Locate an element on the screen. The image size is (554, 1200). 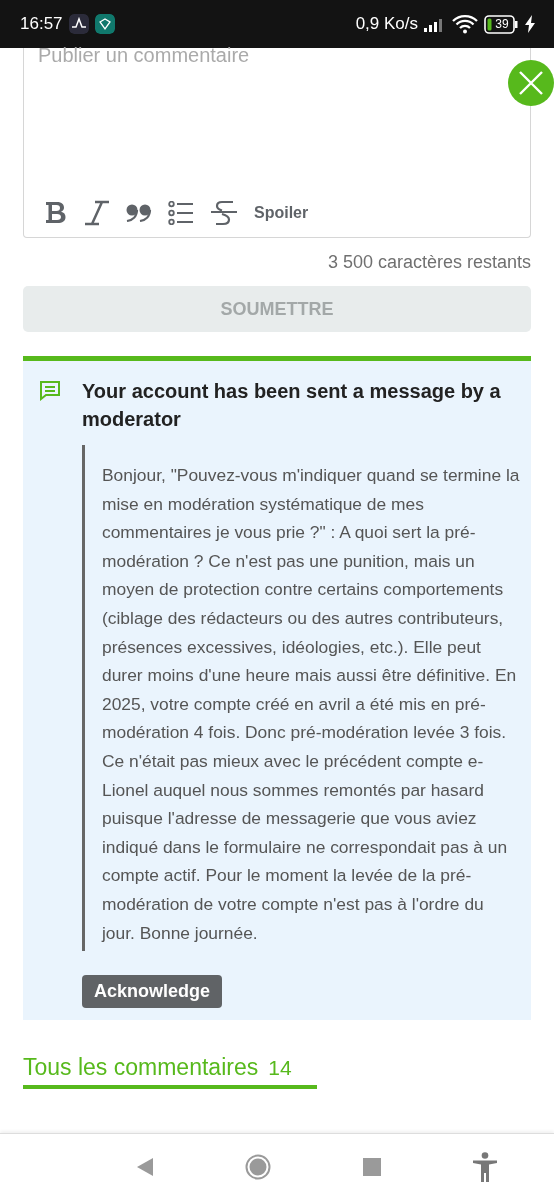
comment-editor: Publier un commentaire Spoiler is located at coordinates (277, 143).